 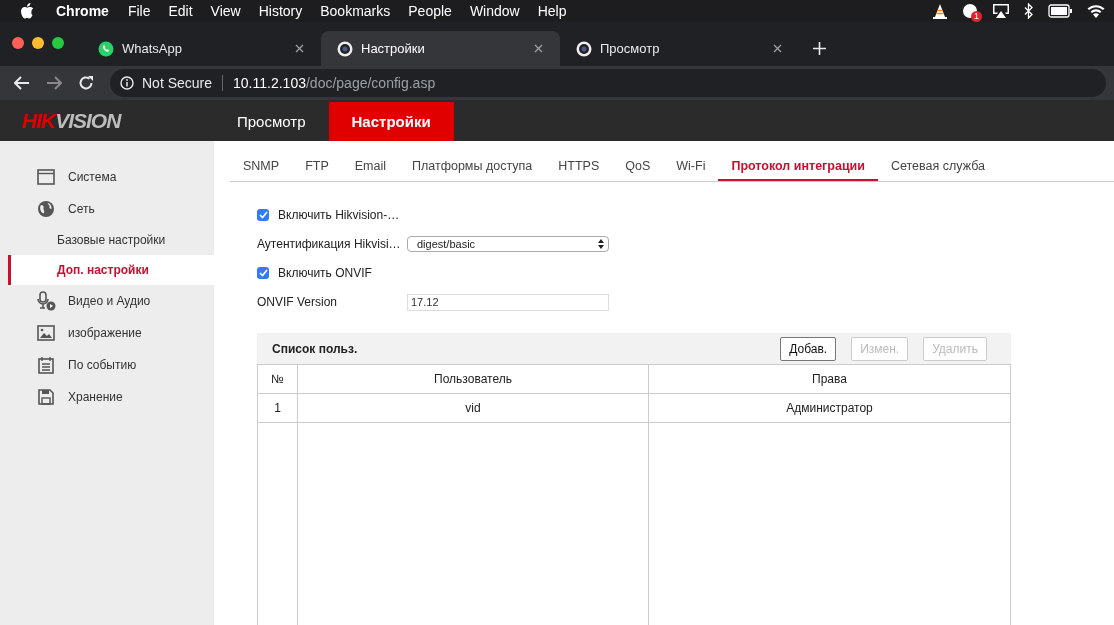 What do you see at coordinates (46, 209) in the screenshot?
I see `globe-icon` at bounding box center [46, 209].